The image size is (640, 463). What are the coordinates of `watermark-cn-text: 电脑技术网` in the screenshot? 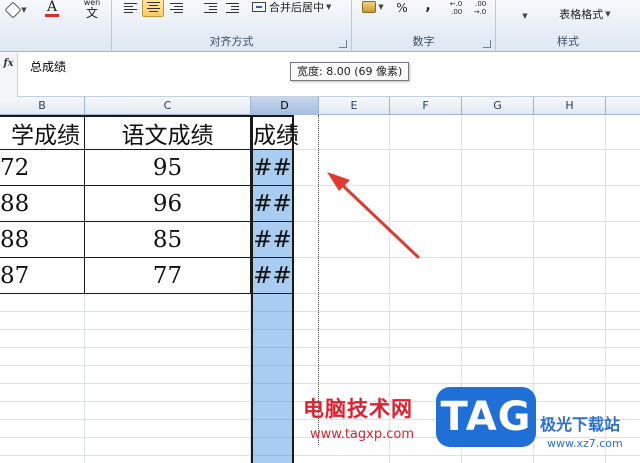 It's located at (358, 409).